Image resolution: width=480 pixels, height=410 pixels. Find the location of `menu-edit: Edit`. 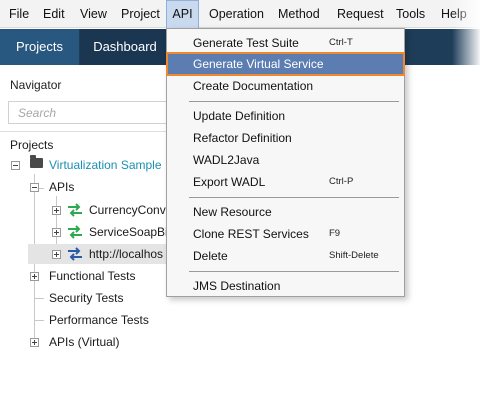

menu-edit: Edit is located at coordinates (54, 14).